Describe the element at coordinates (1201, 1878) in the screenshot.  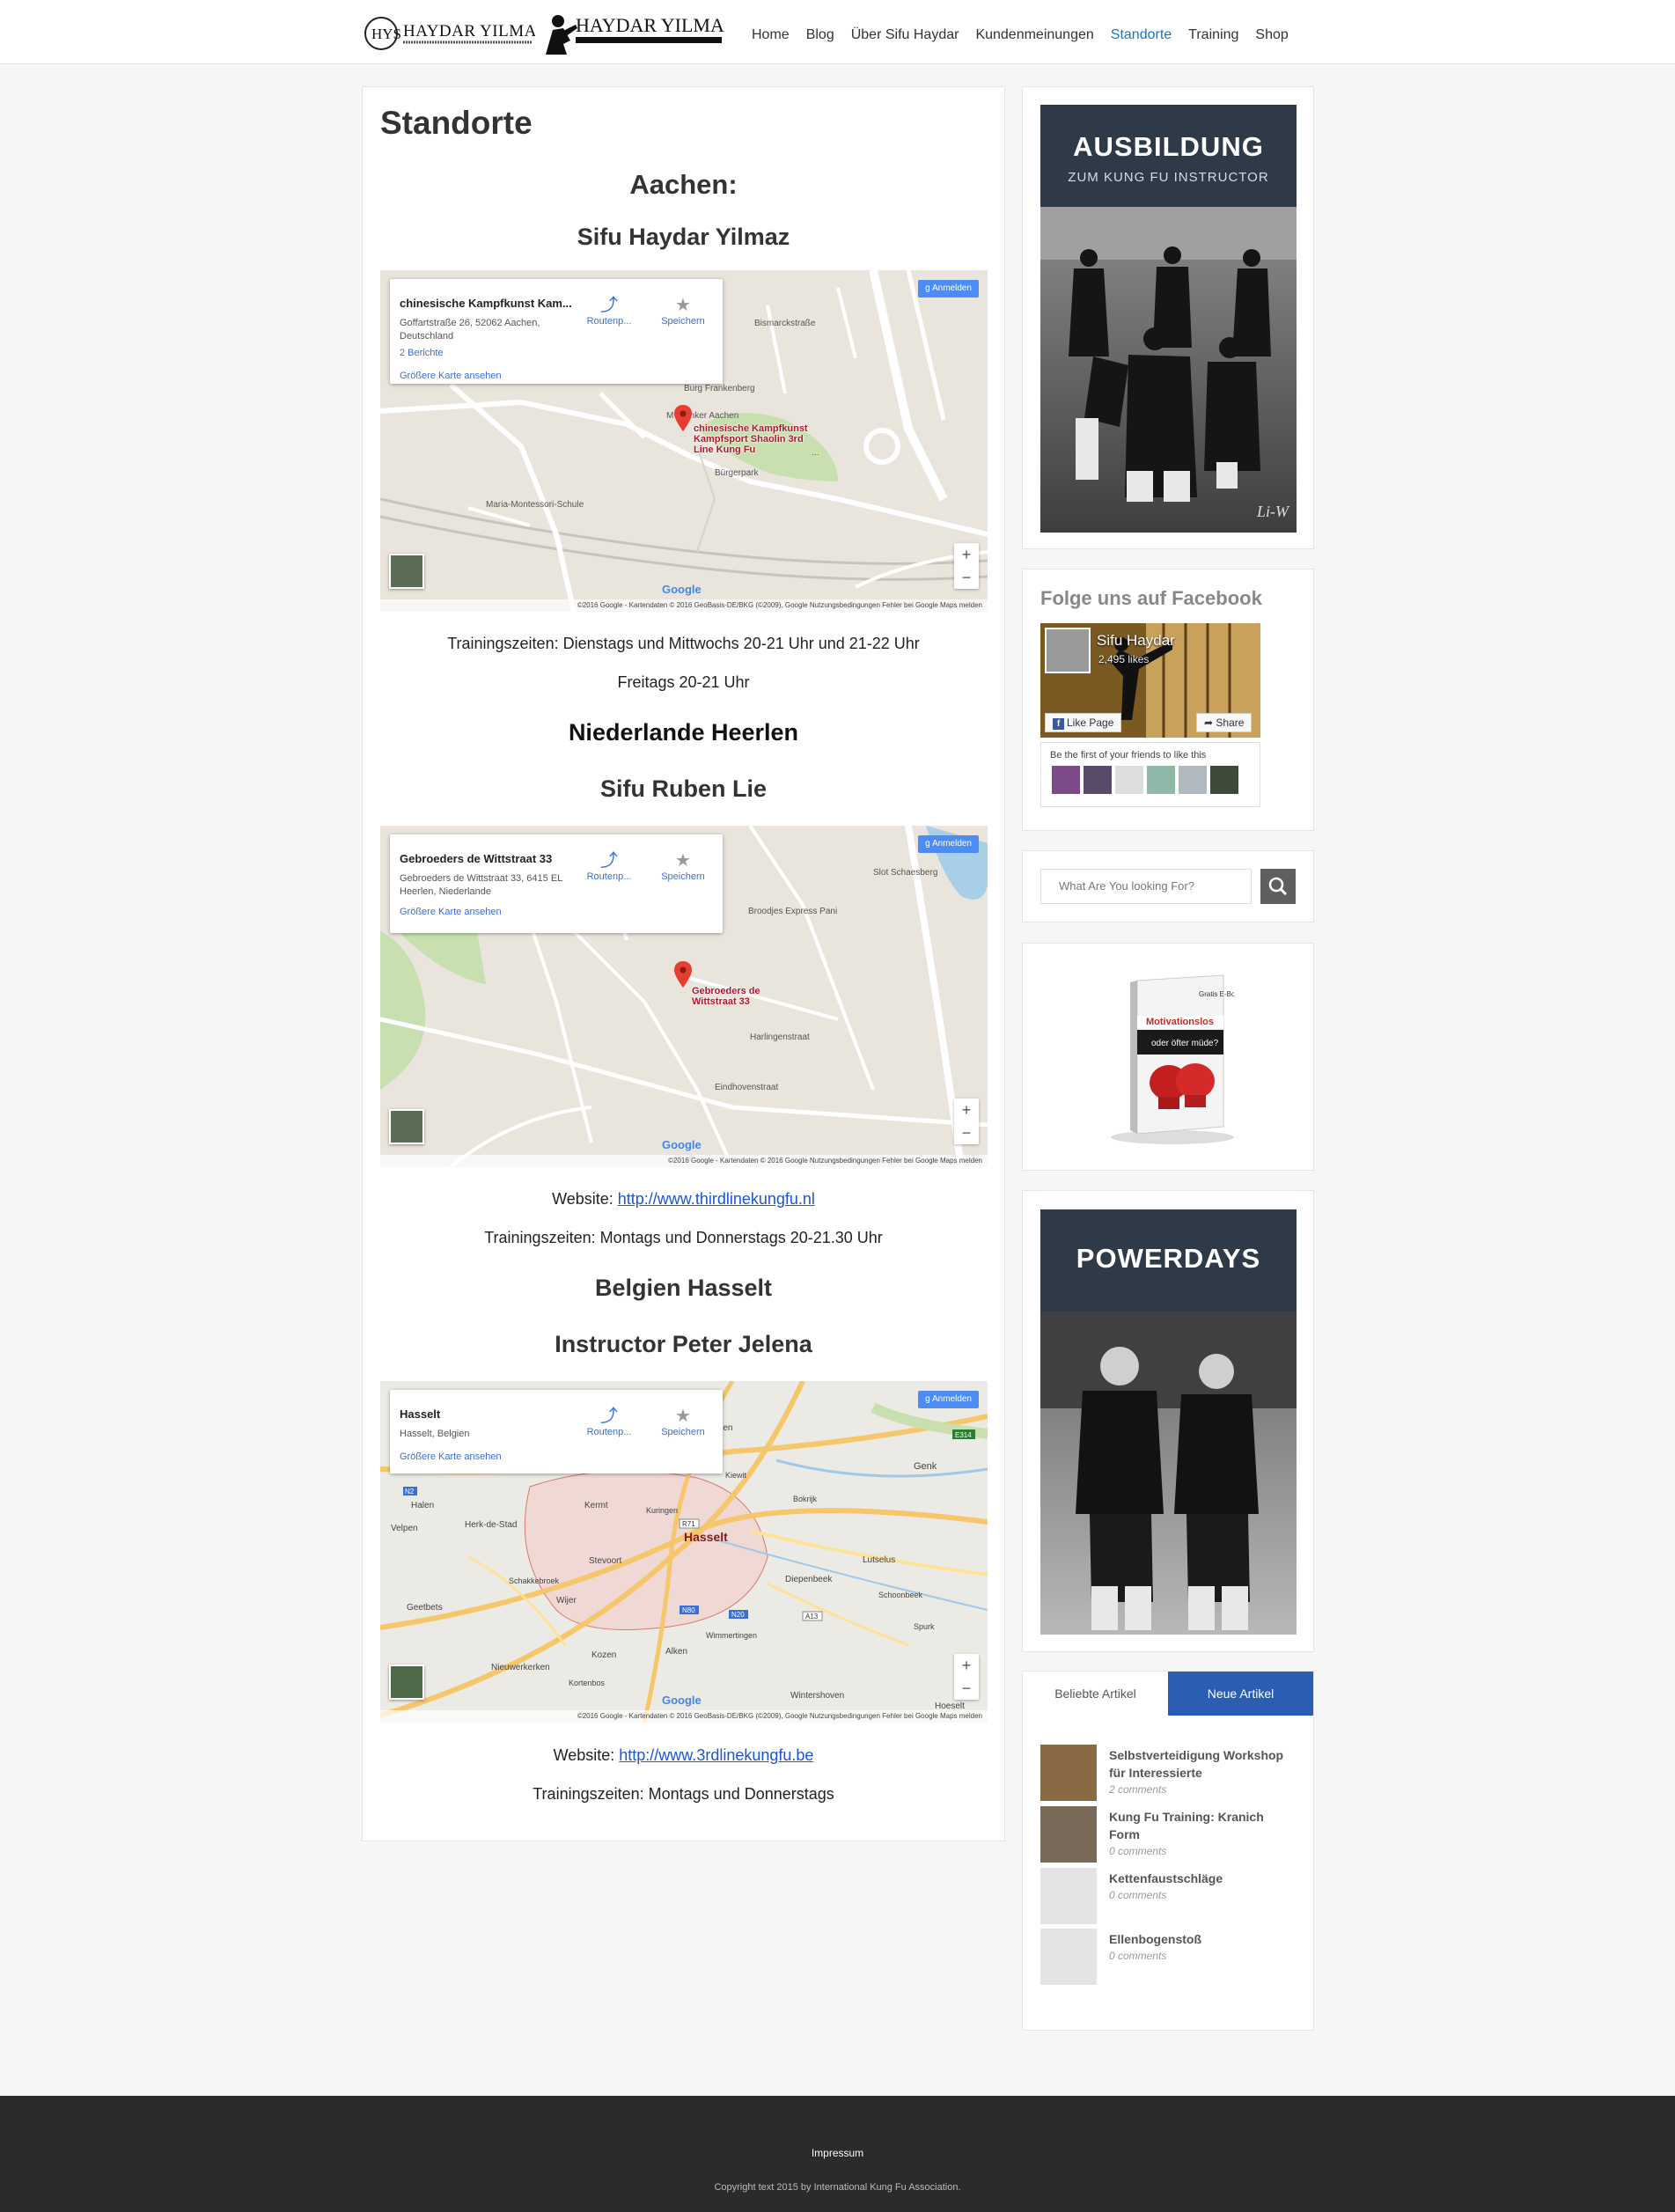
I see `post-title: Kettenfaustschläge` at that location.